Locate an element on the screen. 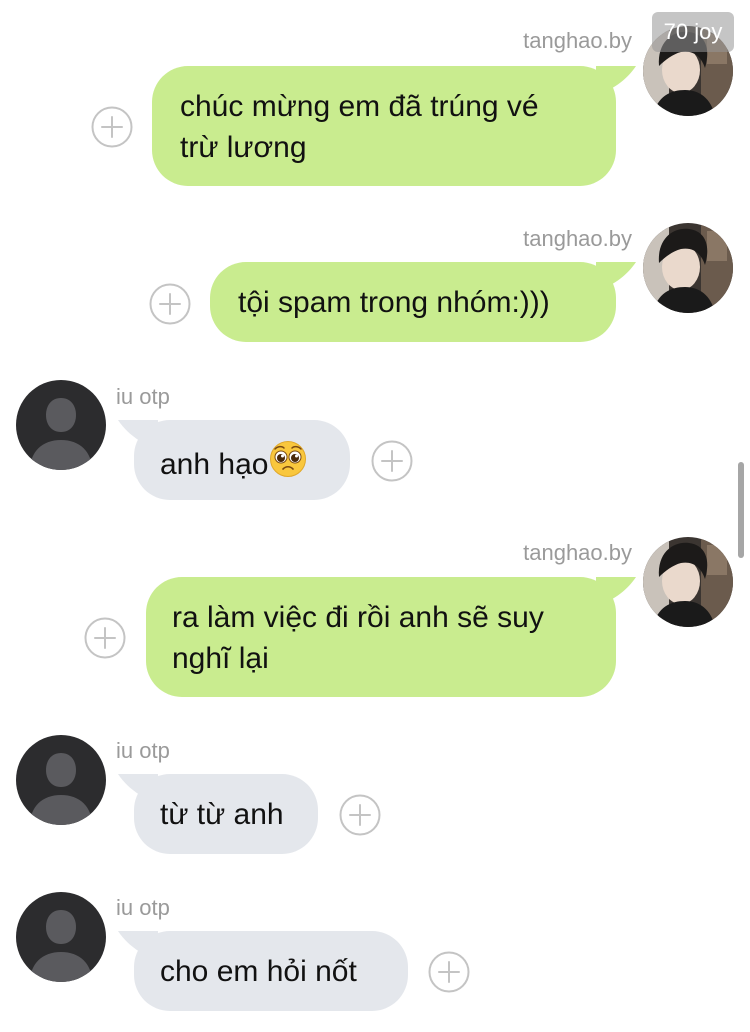 The height and width of the screenshot is (1032, 750). message-line: ra làm việc đi rồi anh sẽ suy is located at coordinates (358, 617).